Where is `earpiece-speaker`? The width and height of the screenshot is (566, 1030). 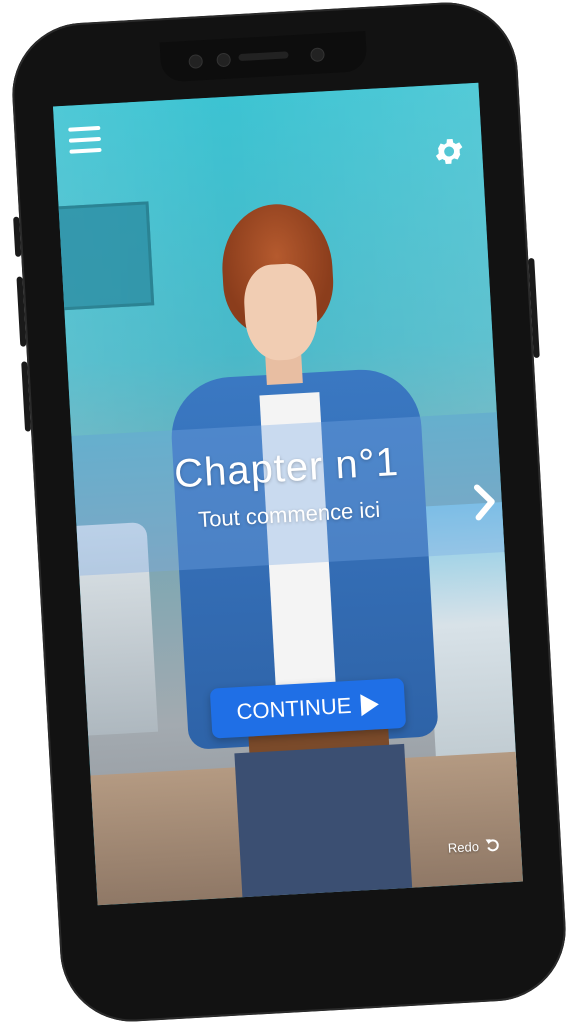 earpiece-speaker is located at coordinates (263, 56).